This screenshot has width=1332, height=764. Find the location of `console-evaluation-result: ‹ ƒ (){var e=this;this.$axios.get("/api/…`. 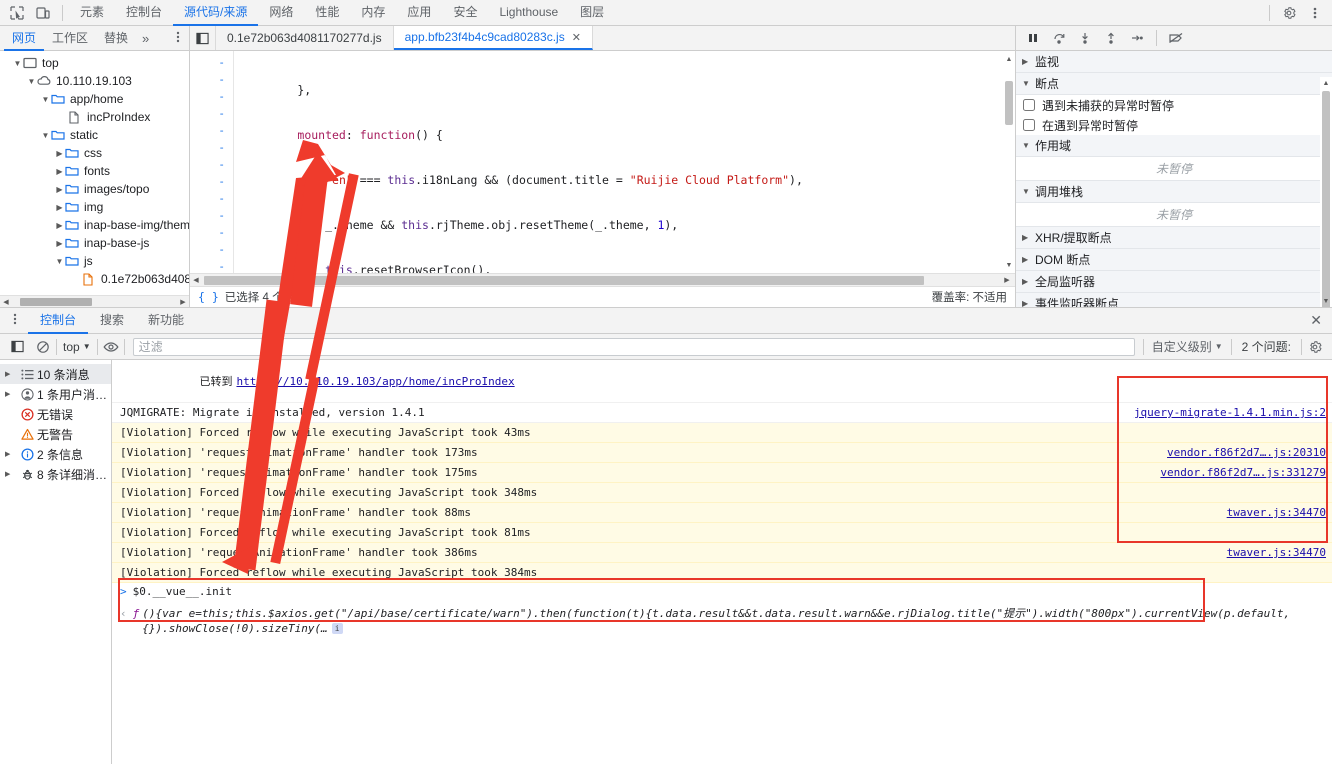

console-evaluation-result: ‹ ƒ (){var e=this;this.$axios.get("/api/… is located at coordinates (722, 621).